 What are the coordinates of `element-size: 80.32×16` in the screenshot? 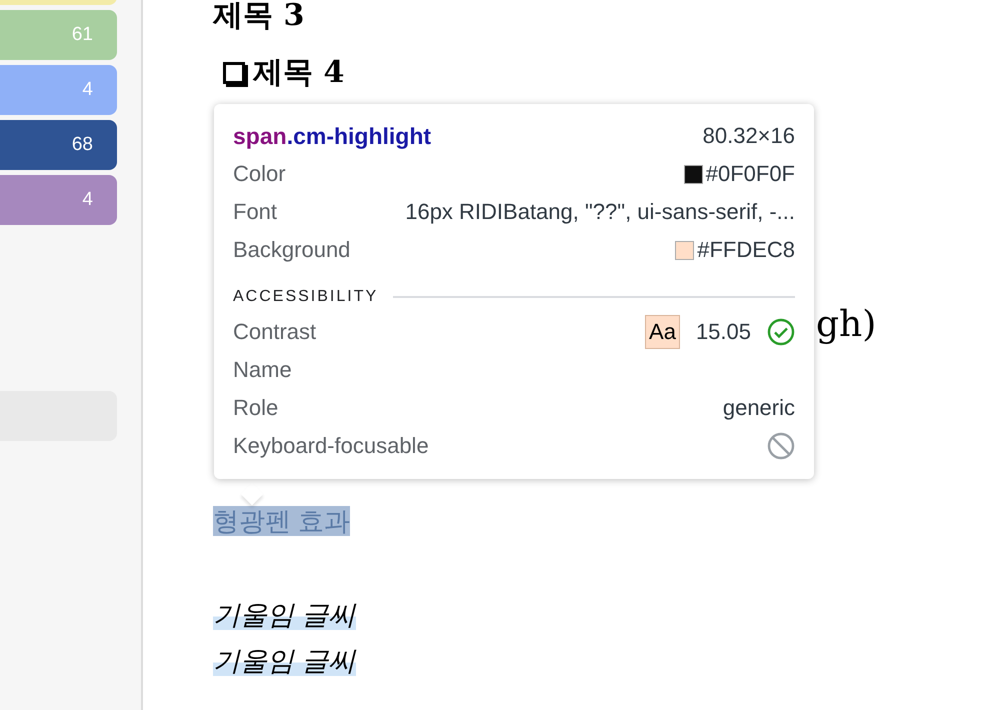 It's located at (748, 136).